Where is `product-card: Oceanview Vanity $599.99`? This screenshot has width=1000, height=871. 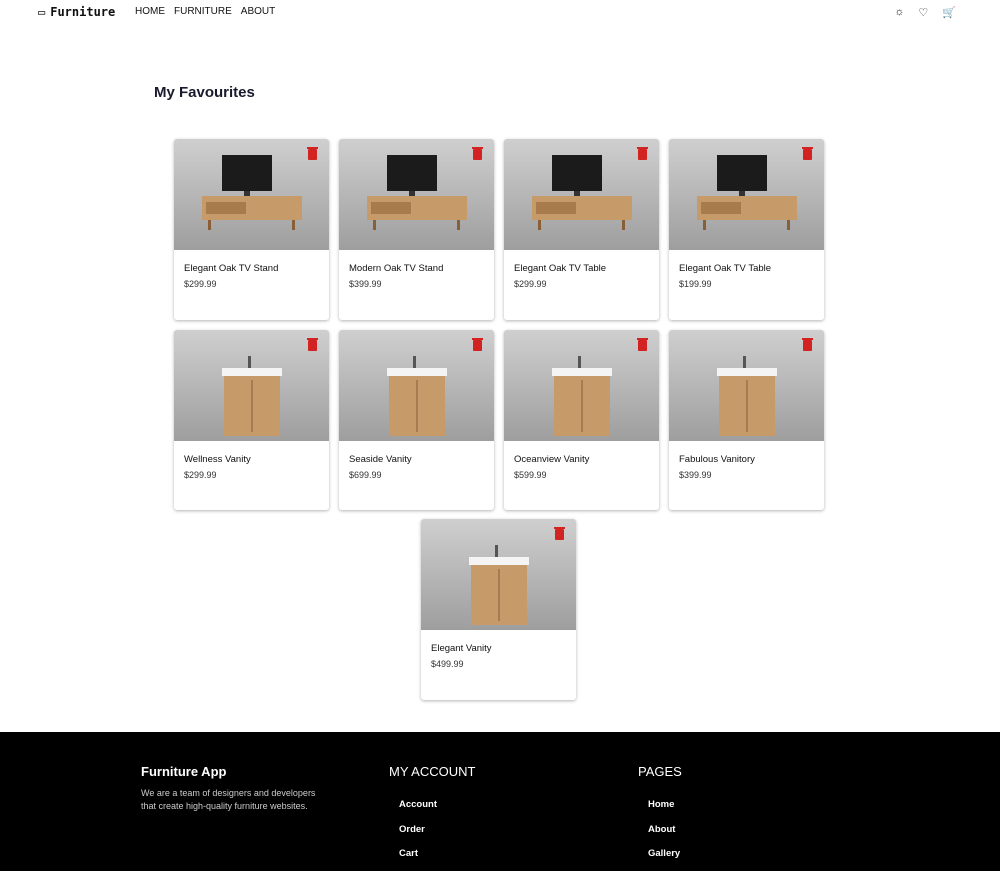
product-card: Oceanview Vanity $599.99 is located at coordinates (581, 420).